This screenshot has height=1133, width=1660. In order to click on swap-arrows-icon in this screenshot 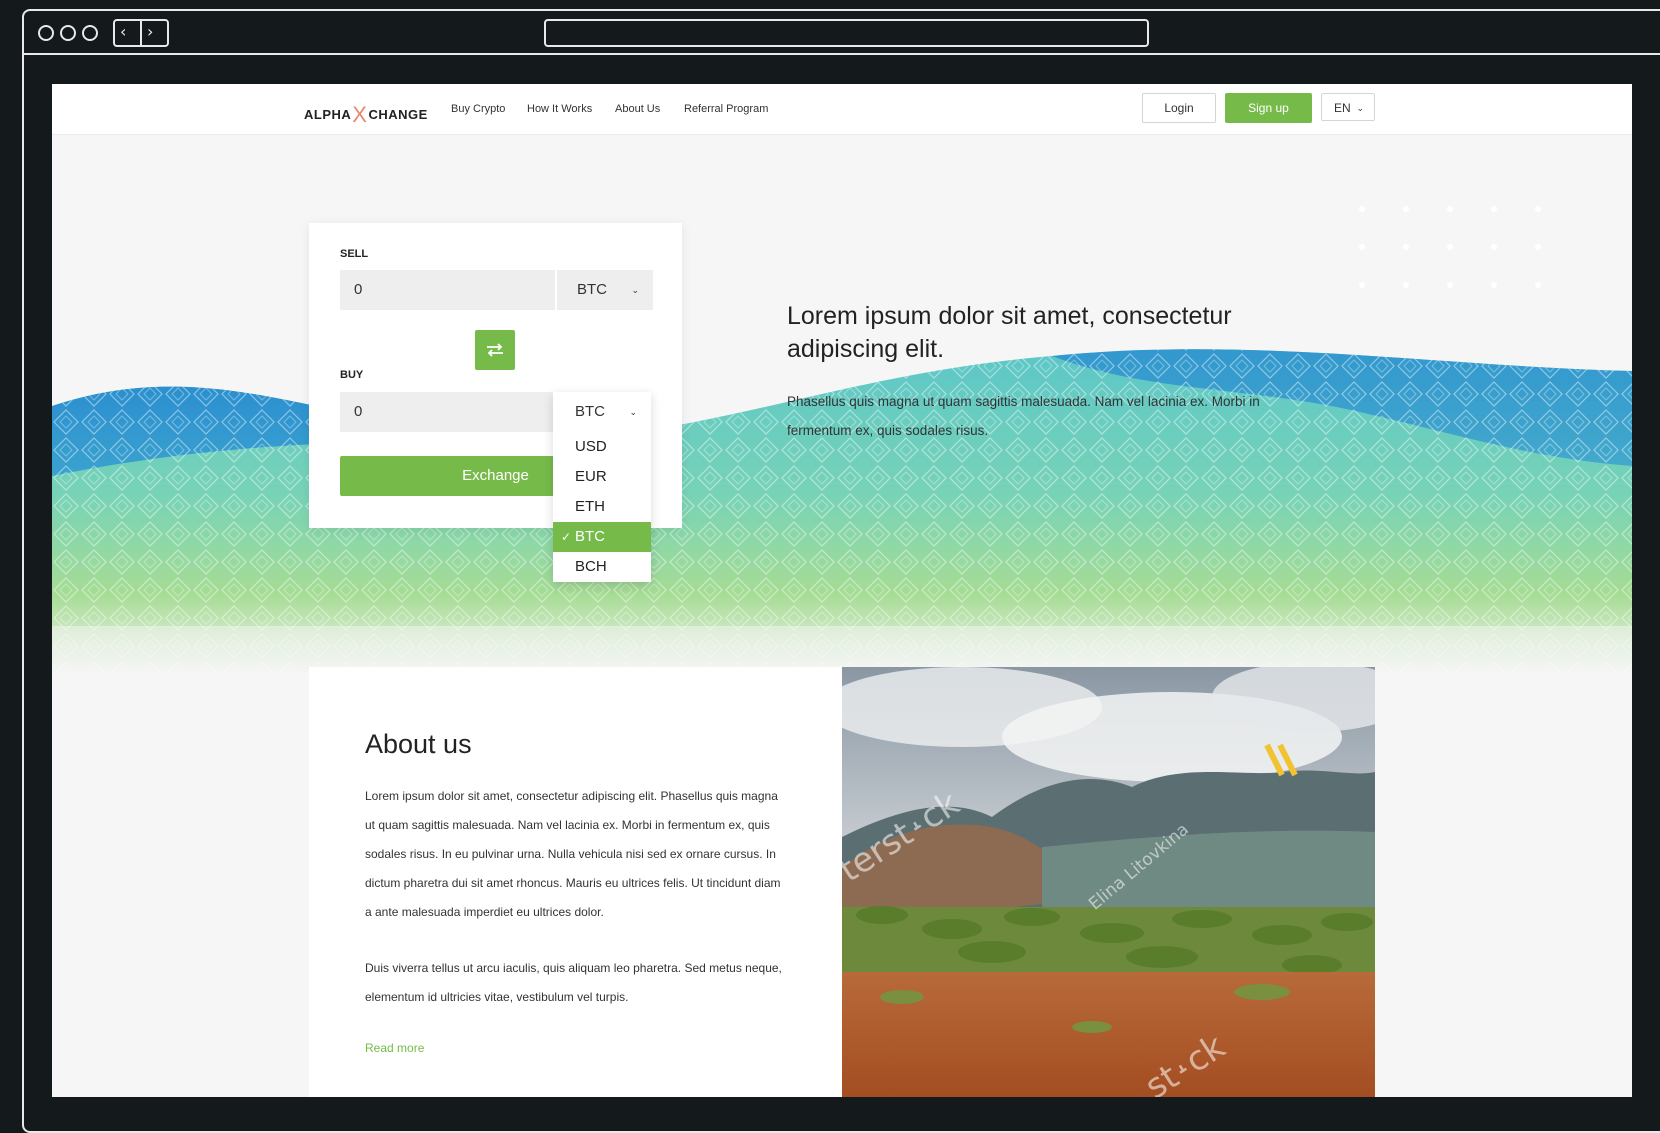, I will do `click(495, 350)`.